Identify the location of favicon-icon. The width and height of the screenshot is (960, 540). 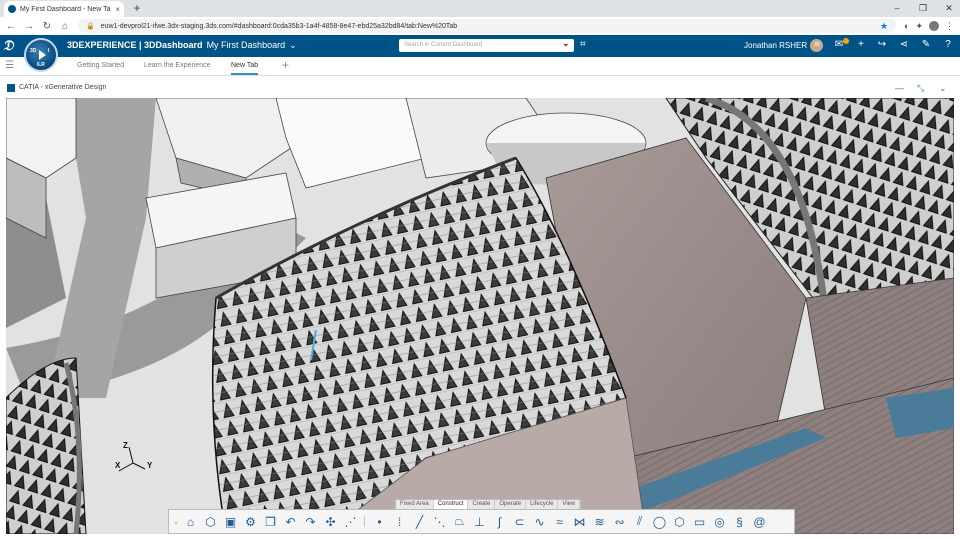
(12, 9).